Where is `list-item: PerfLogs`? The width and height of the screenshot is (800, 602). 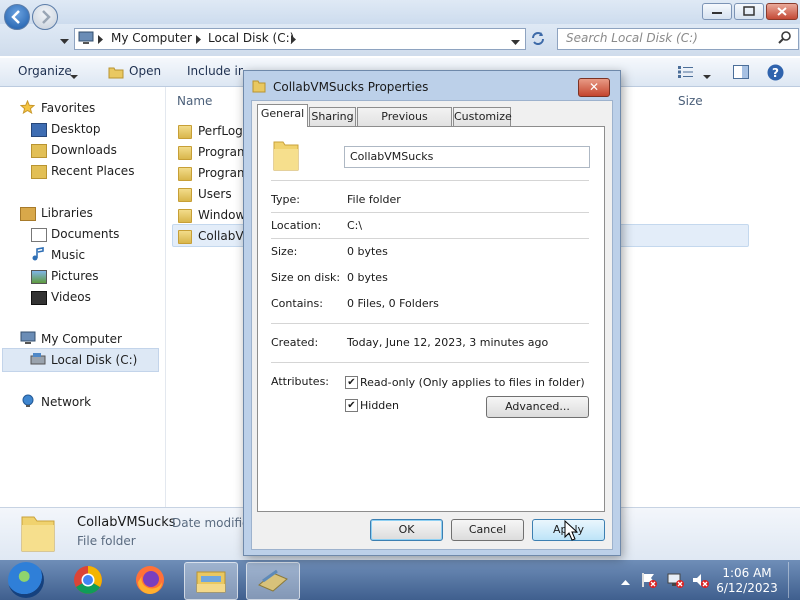 list-item: PerfLogs is located at coordinates (212, 133).